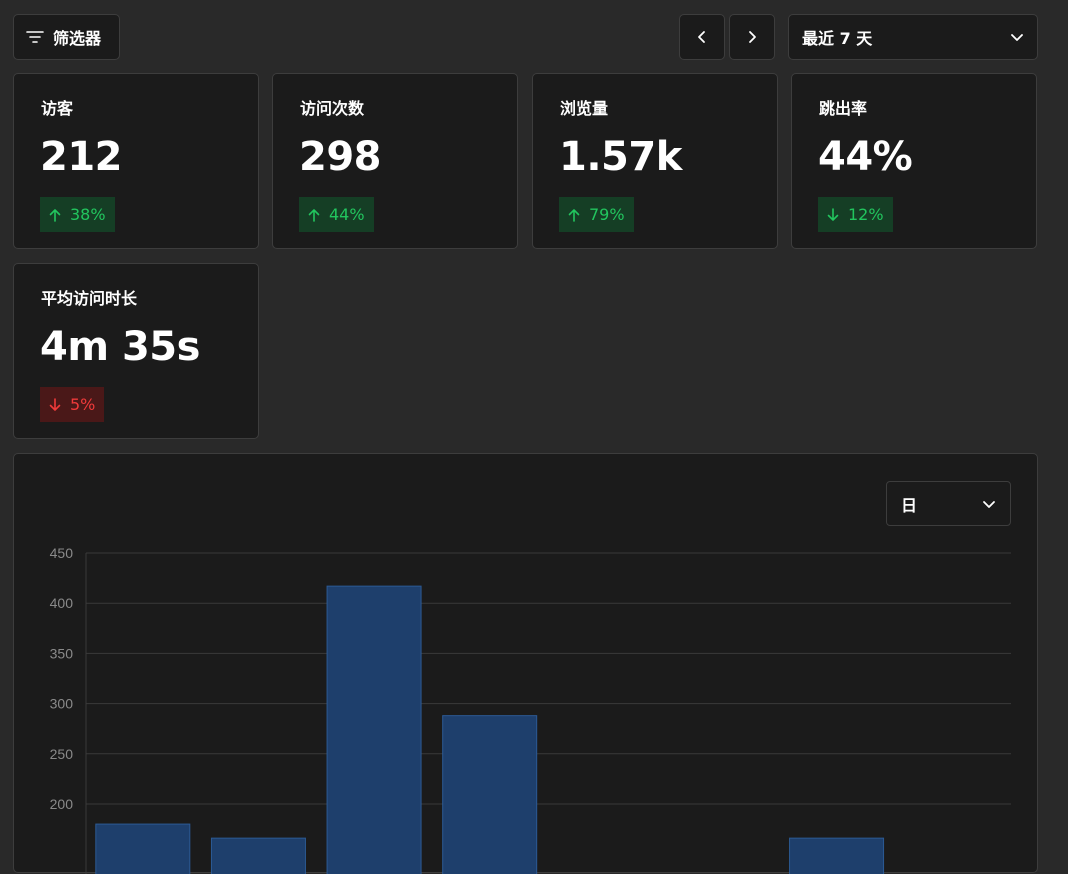 The image size is (1068, 874). I want to click on next-period-button, so click(752, 37).